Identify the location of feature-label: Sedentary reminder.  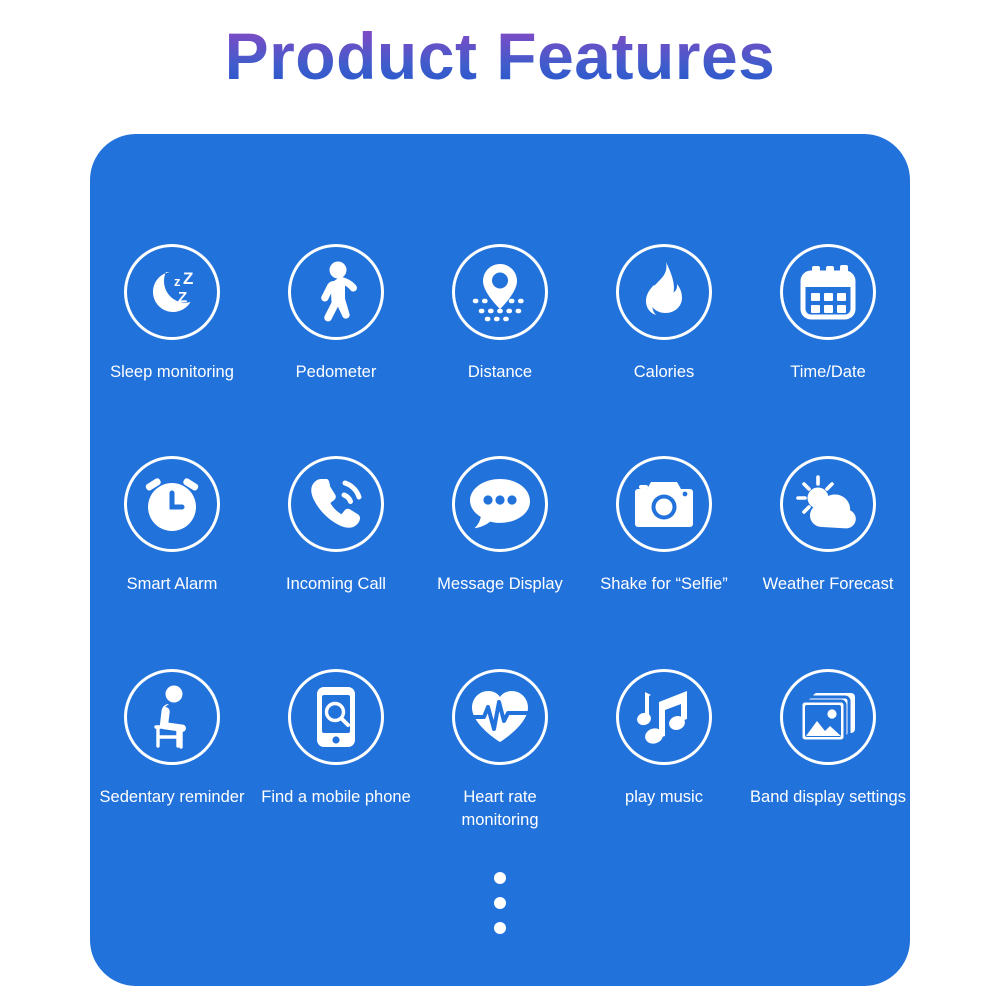
(172, 797).